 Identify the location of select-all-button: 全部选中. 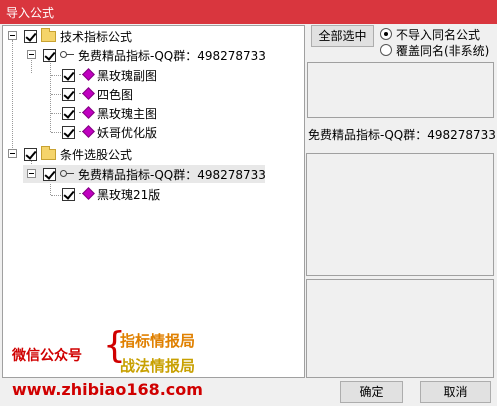
(342, 36).